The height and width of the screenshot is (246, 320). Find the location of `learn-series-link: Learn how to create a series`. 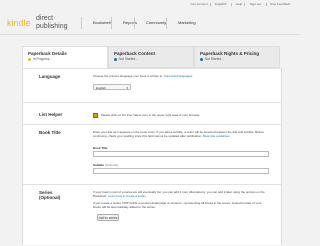

learn-series-link: Learn how to create a series is located at coordinates (127, 196).